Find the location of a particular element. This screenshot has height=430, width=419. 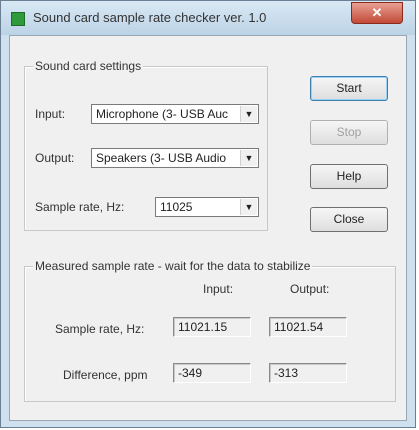

output-device-select: Speakers (3- USB Audio ▼ is located at coordinates (175, 158).